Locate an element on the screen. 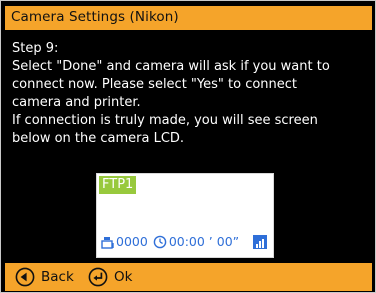  instruction-line: camera and printer. is located at coordinates (76, 102).